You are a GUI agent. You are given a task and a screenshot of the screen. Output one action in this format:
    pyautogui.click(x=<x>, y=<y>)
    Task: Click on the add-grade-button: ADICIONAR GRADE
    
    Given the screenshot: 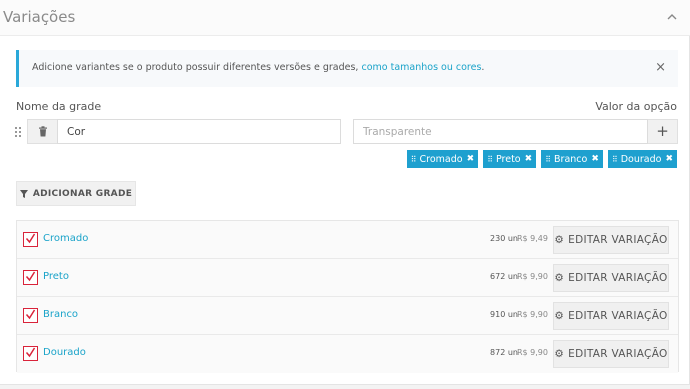 What is the action you would take?
    pyautogui.click(x=76, y=193)
    